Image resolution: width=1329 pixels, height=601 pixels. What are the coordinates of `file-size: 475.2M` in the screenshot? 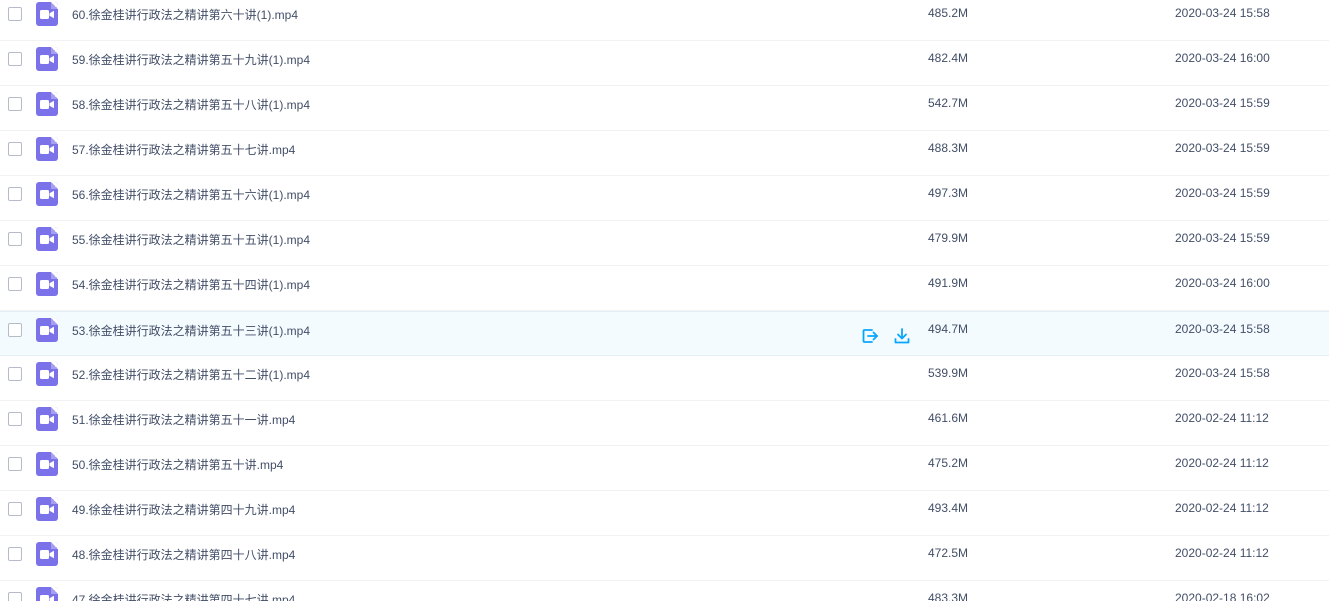 It's located at (948, 463).